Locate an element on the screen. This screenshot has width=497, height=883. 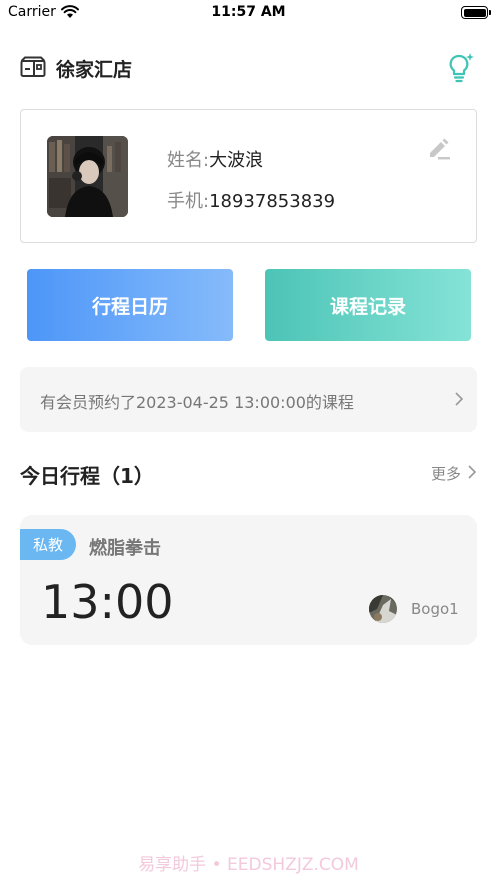
more-link: 更多 is located at coordinates (454, 473).